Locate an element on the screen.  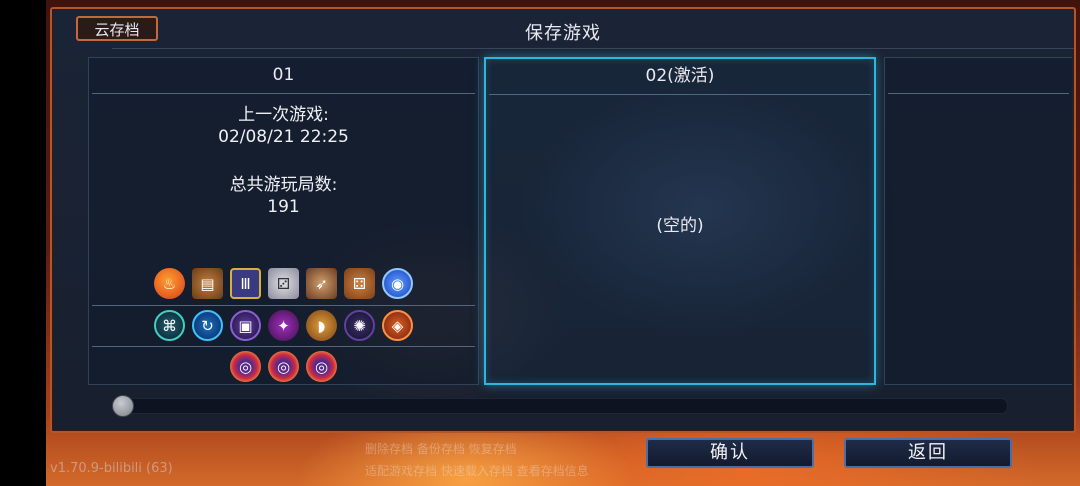
orange-gem-icon: ◈ is located at coordinates (397, 325).